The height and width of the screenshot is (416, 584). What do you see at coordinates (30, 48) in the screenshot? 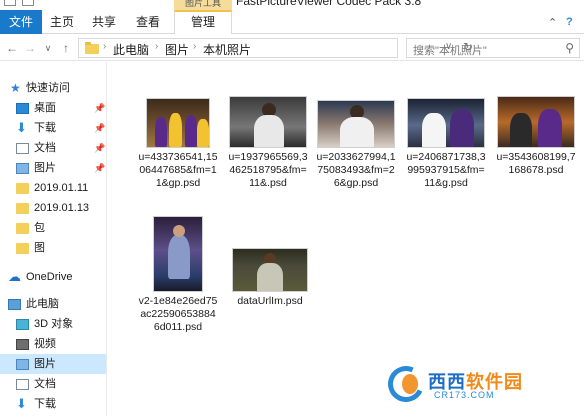
I see `forward-arrow-icon: →` at bounding box center [30, 48].